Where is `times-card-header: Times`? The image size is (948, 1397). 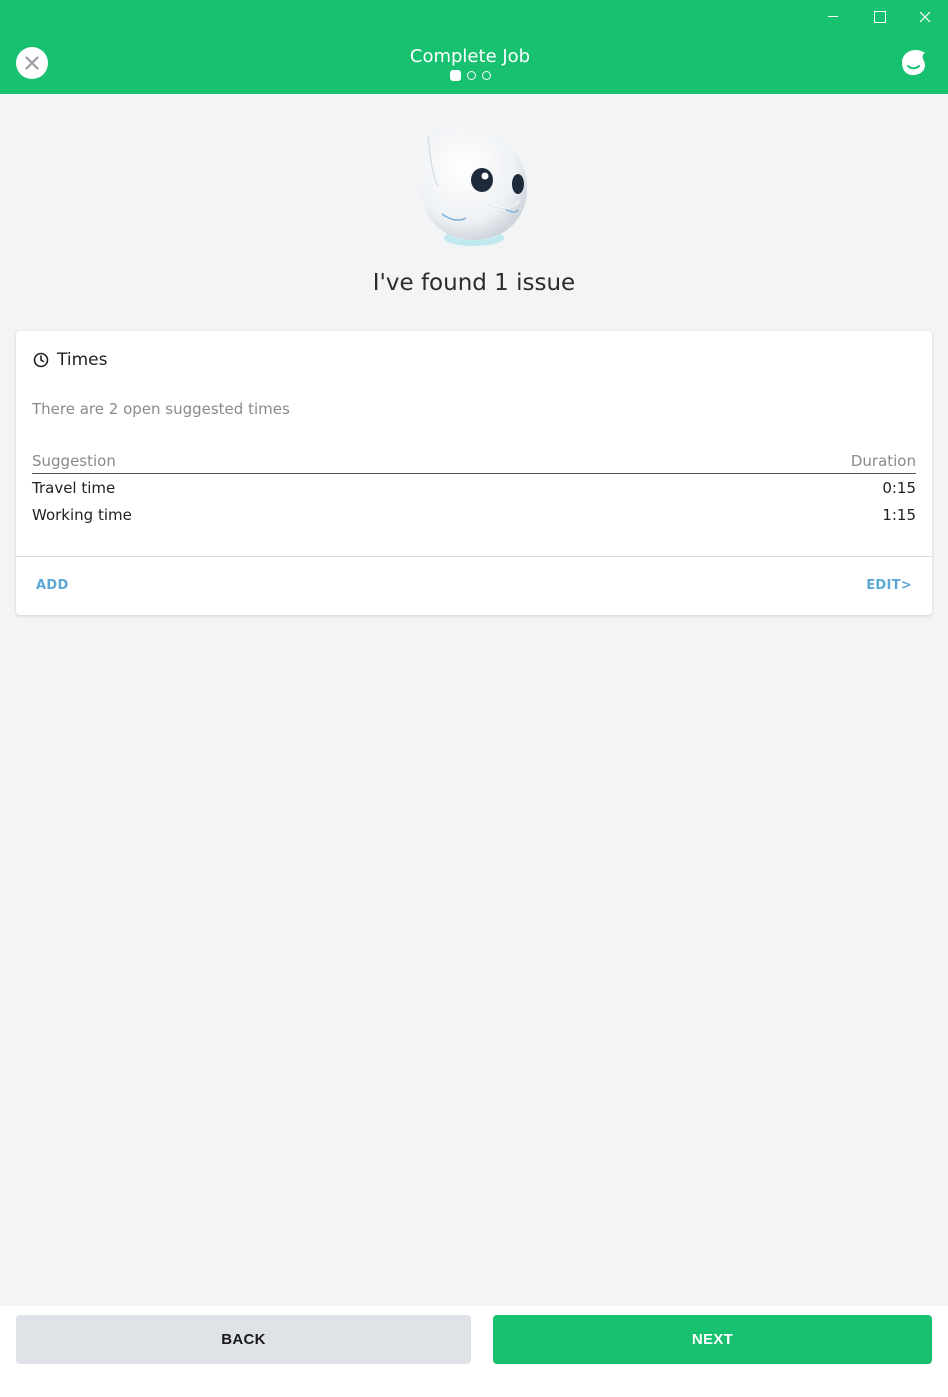
times-card-header: Times is located at coordinates (70, 360).